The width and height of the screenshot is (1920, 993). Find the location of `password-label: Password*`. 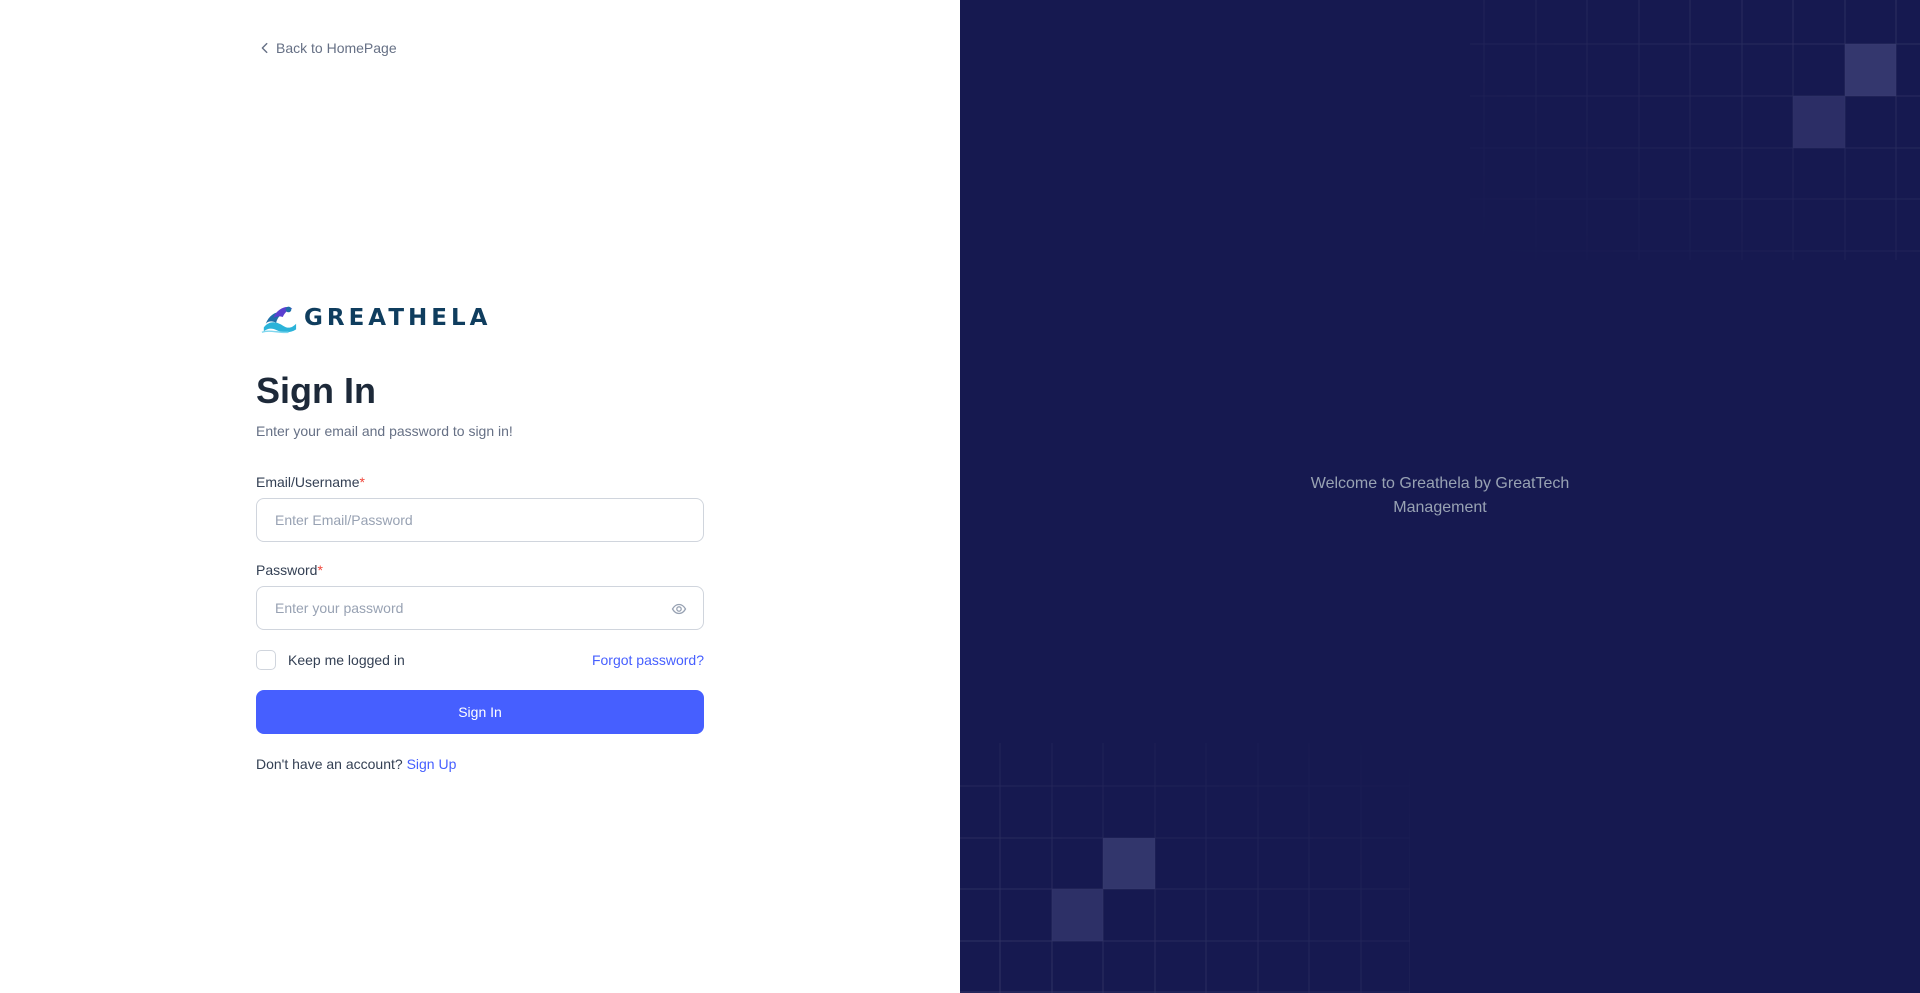

password-label: Password* is located at coordinates (480, 570).